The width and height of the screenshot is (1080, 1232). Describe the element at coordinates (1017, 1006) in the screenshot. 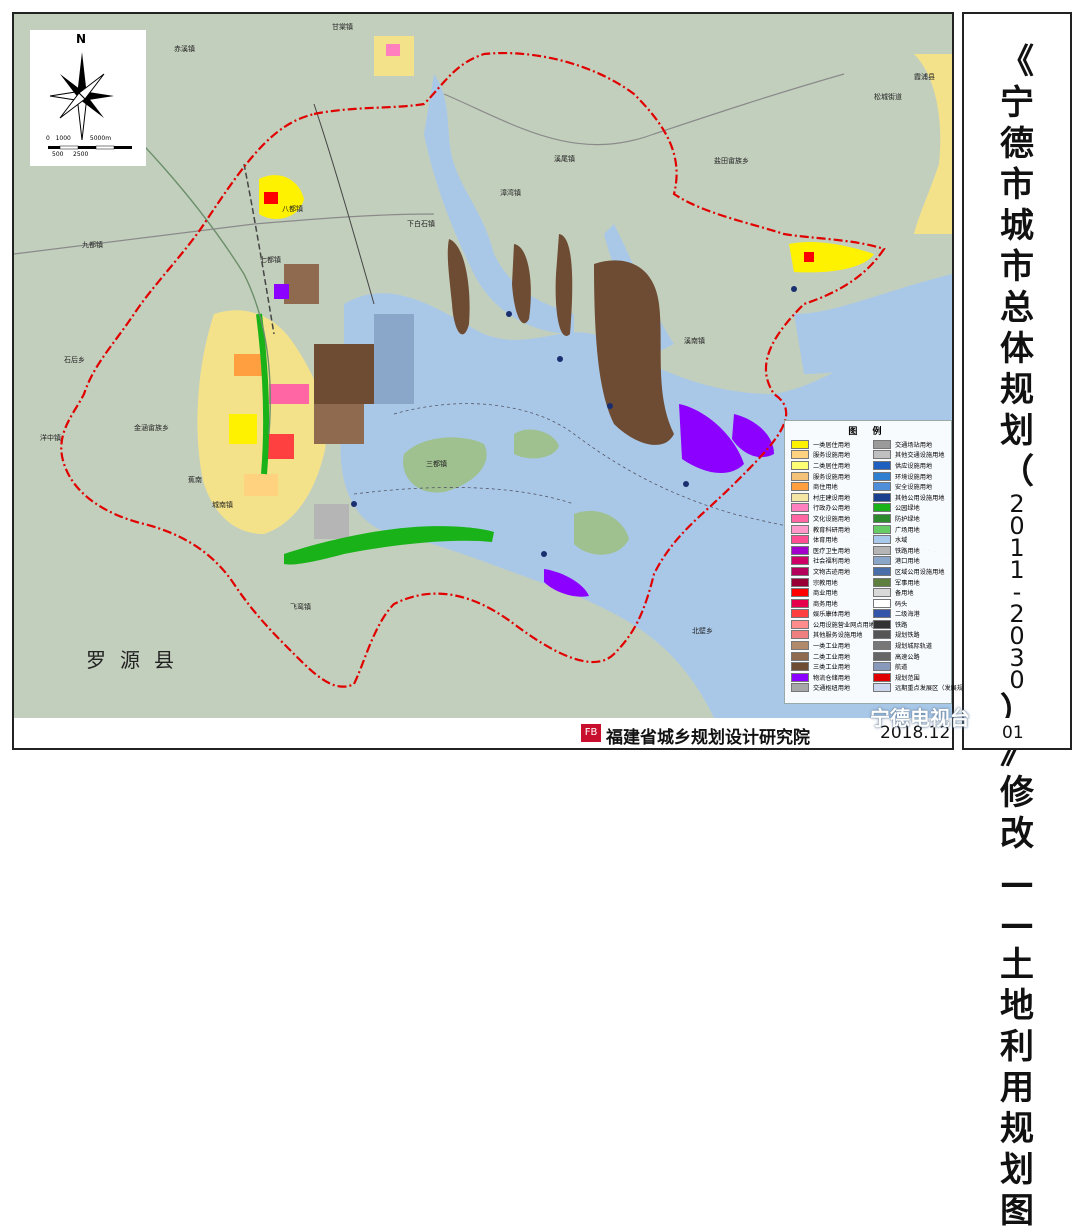

I see `title-char: 地` at that location.